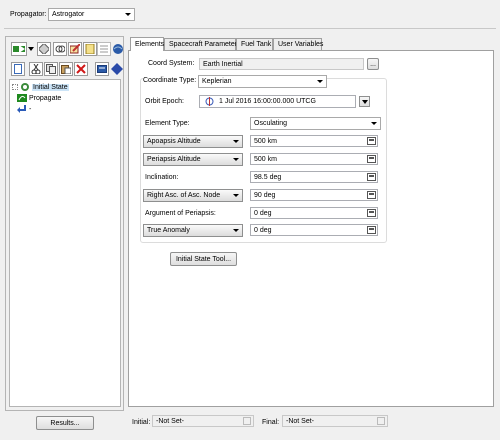 The width and height of the screenshot is (500, 440). What do you see at coordinates (22, 98) in the screenshot?
I see `propagate-icon` at bounding box center [22, 98].